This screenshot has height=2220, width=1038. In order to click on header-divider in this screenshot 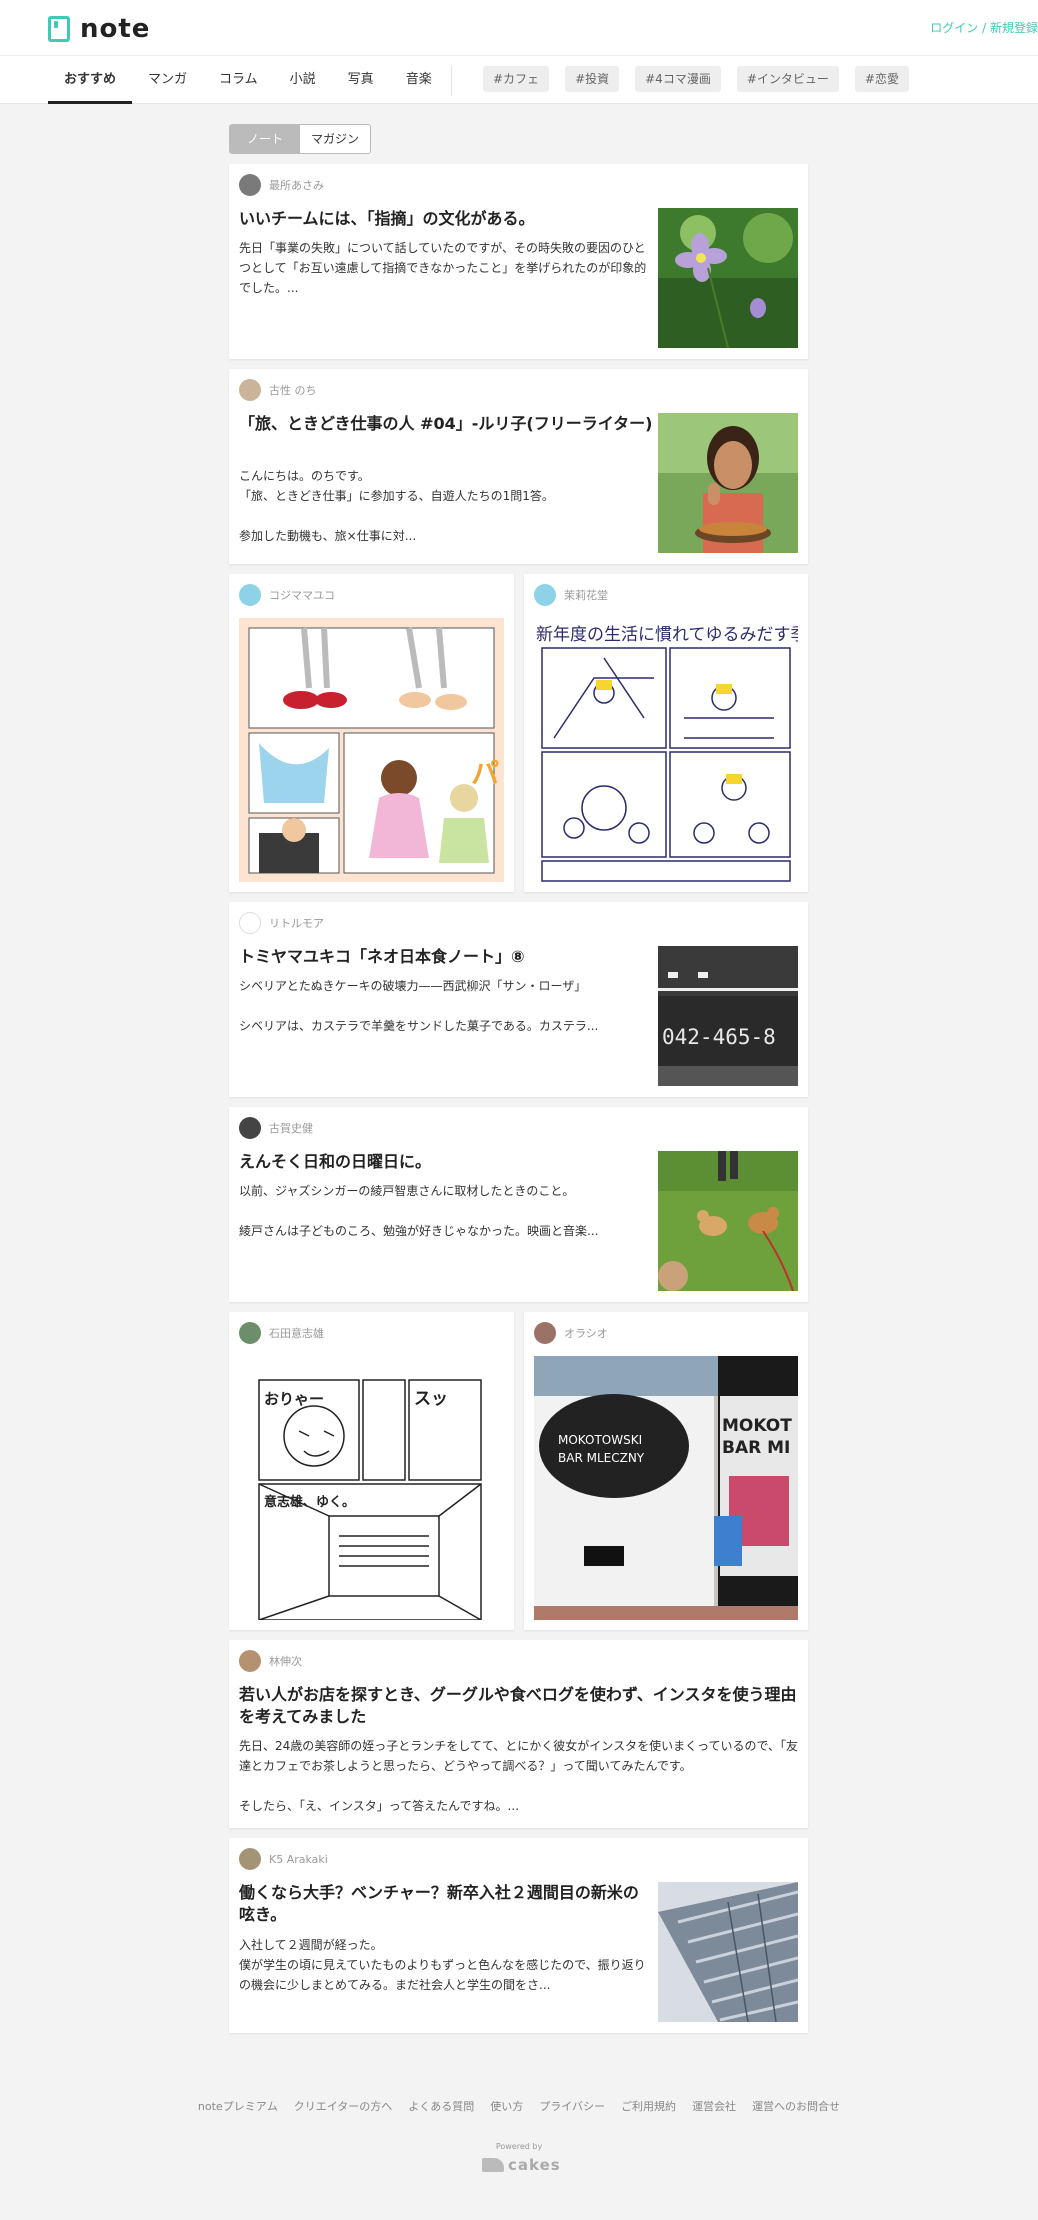, I will do `click(519, 55)`.